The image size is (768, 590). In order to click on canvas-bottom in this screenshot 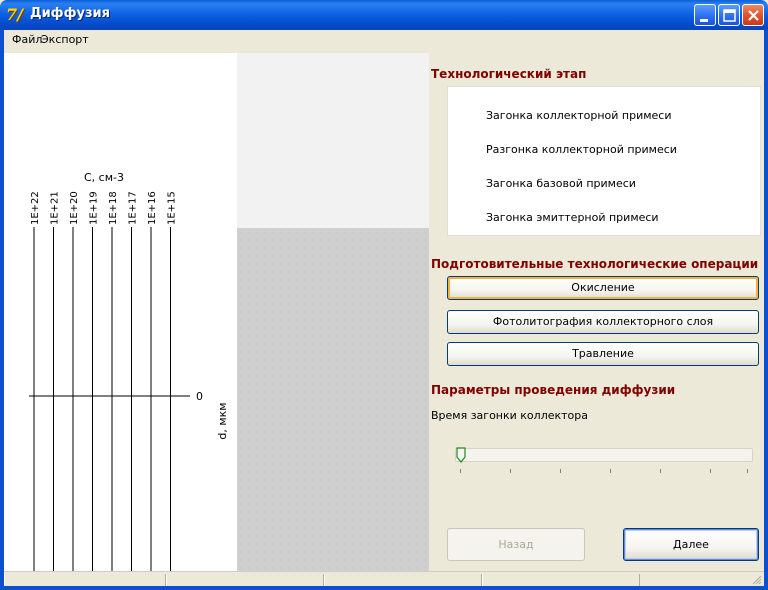, I will do `click(333, 399)`.